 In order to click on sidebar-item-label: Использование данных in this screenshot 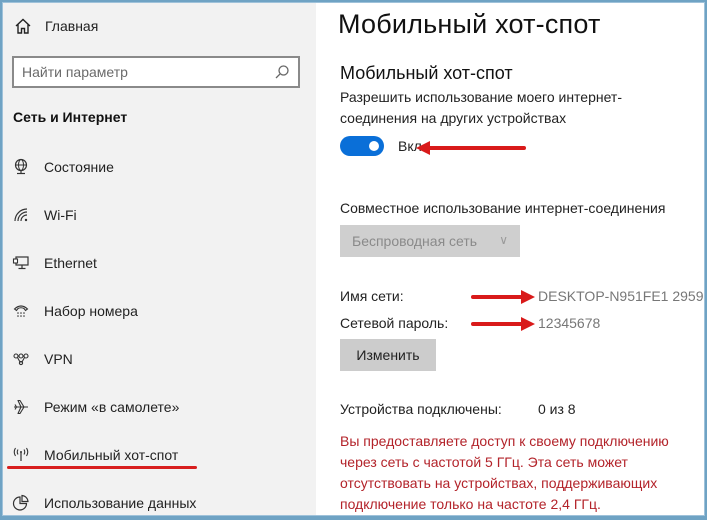, I will do `click(120, 503)`.